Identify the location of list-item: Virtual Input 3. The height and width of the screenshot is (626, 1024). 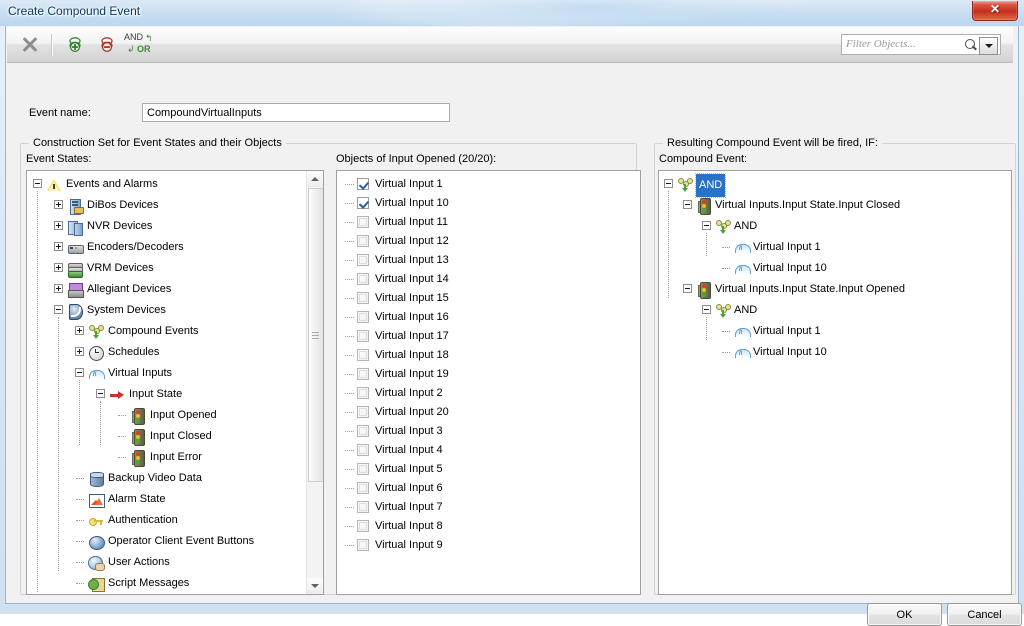
(488, 431).